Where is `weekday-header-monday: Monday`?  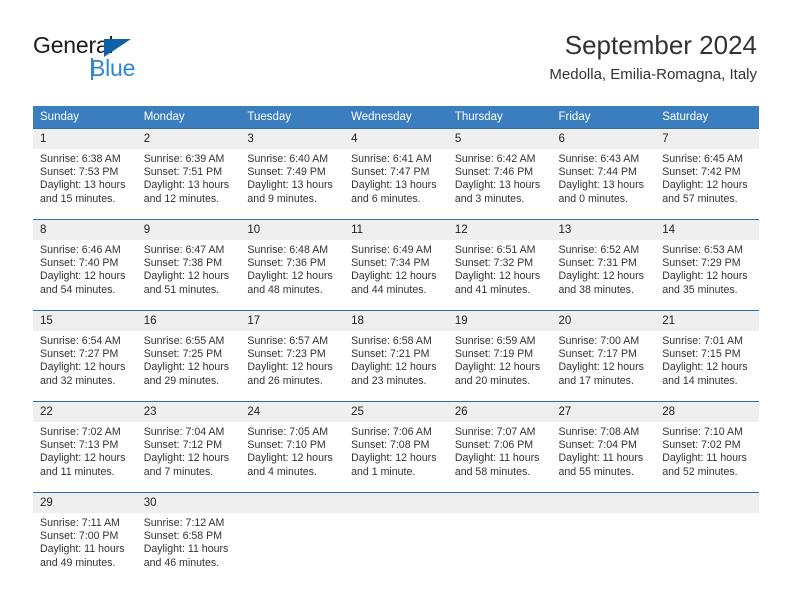 weekday-header-monday: Monday is located at coordinates (188, 117).